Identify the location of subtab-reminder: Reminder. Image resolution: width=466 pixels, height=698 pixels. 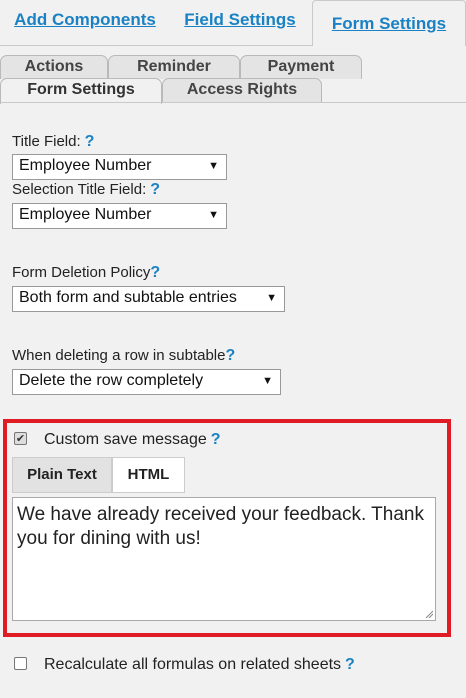
(174, 67).